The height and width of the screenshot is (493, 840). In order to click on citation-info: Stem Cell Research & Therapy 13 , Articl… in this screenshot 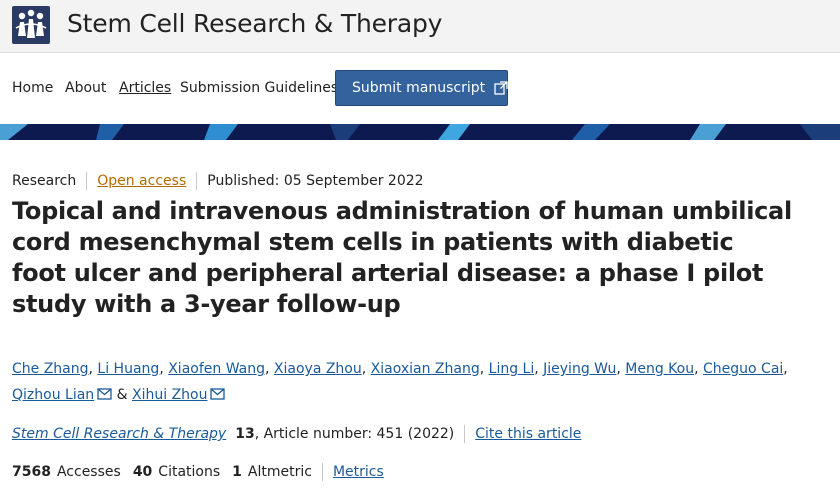, I will do `click(296, 434)`.